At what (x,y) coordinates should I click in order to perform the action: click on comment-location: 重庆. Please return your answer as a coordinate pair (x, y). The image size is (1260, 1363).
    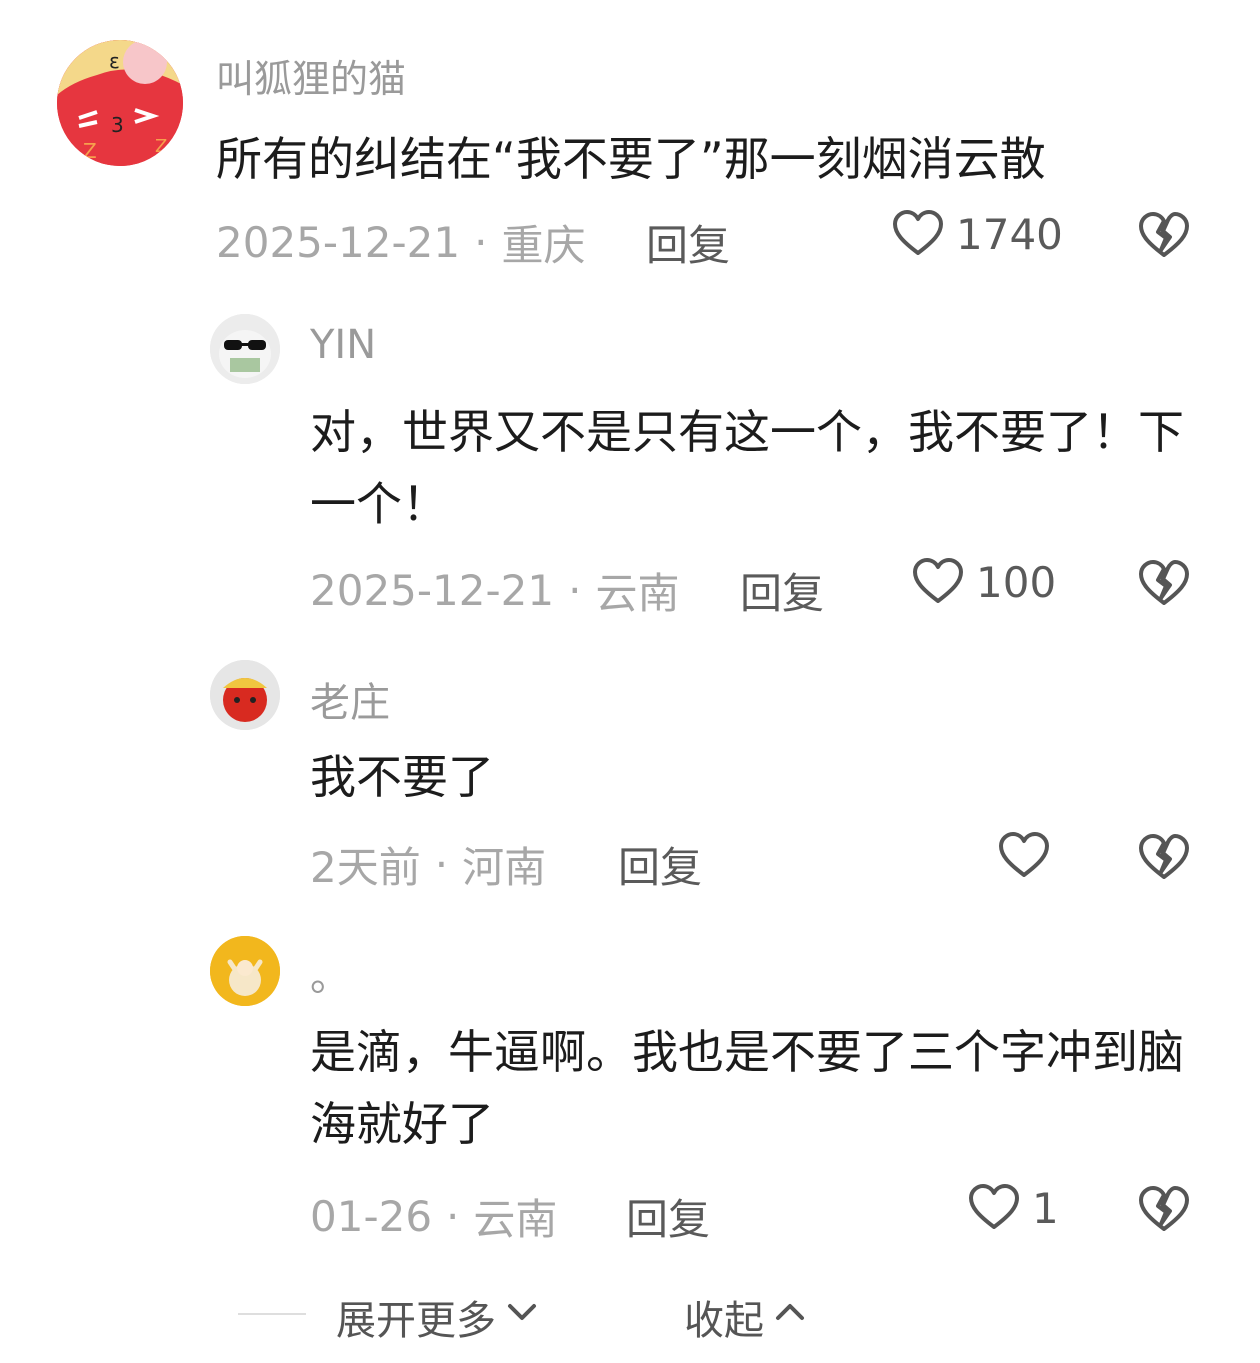
    Looking at the image, I should click on (543, 245).